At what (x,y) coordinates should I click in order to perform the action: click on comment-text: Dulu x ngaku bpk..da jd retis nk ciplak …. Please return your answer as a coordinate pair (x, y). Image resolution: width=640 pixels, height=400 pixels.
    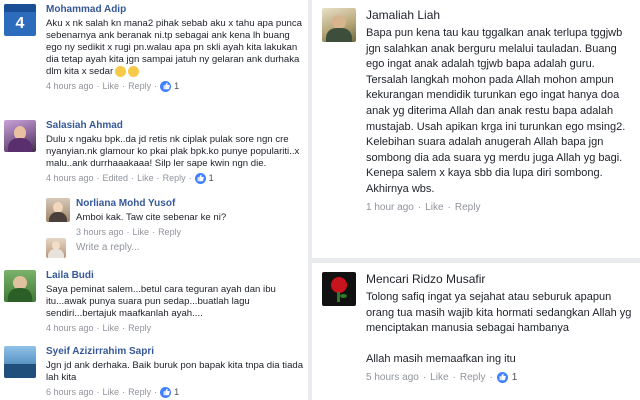
    Looking at the image, I should click on (173, 151).